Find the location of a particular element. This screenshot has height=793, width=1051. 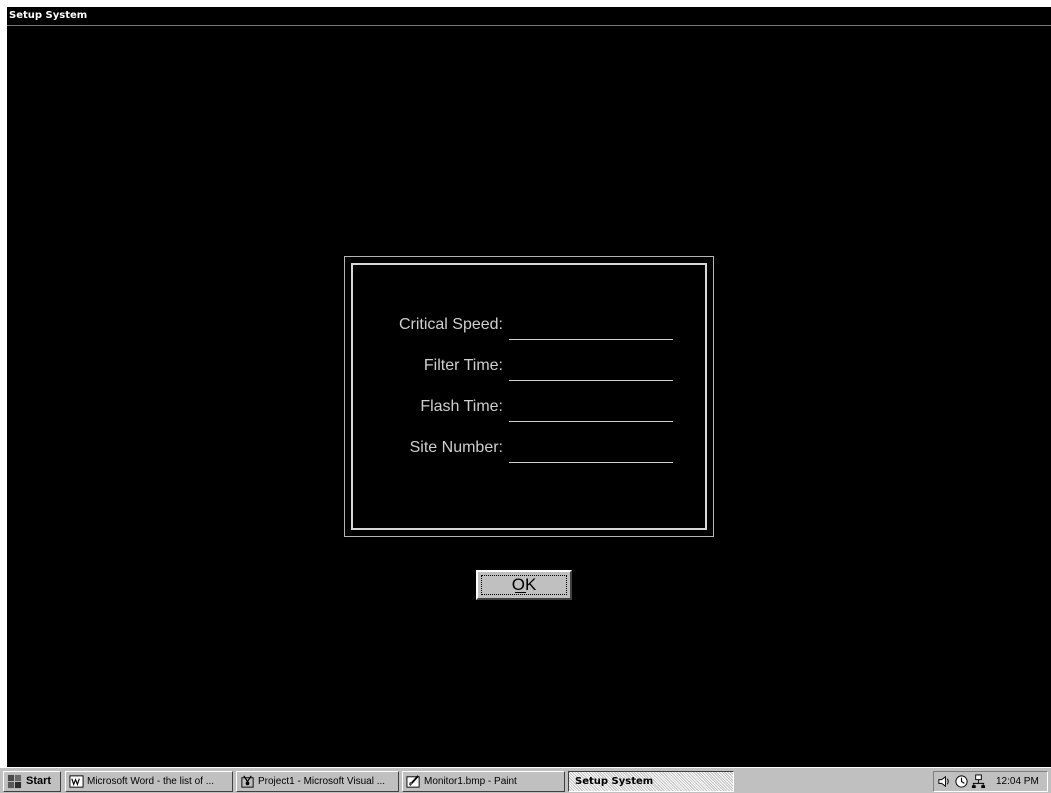

ok-button-label: OK is located at coordinates (524, 584).